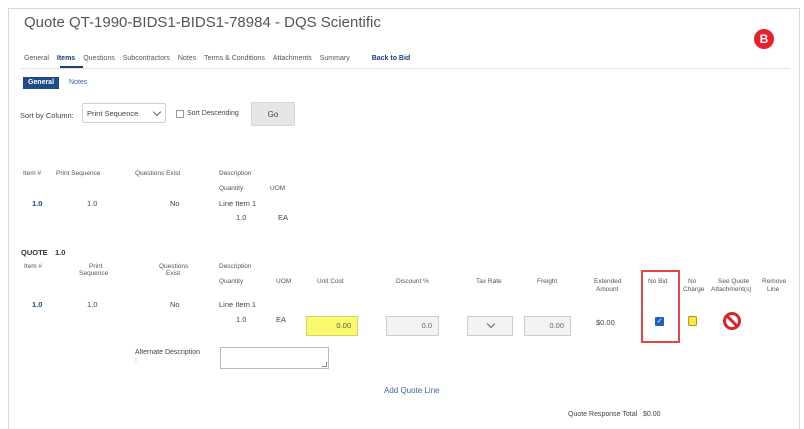  Describe the element at coordinates (238, 203) in the screenshot. I see `items-row-description: Line Item 1` at that location.